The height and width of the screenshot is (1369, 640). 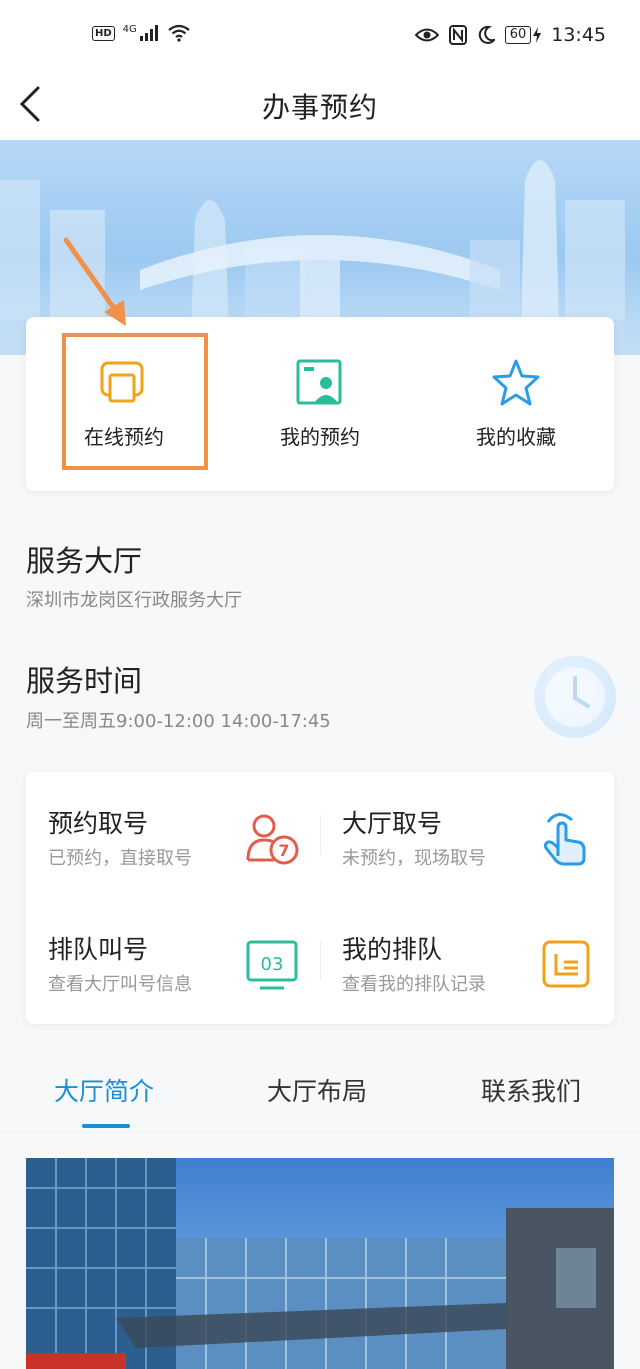 I want to click on signal-icon, so click(x=148, y=33).